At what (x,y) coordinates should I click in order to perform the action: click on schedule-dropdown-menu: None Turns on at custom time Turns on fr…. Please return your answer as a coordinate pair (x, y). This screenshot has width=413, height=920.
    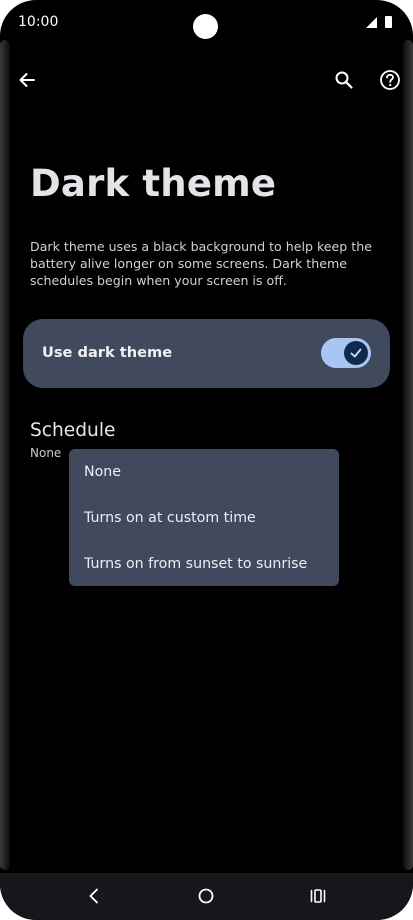
    Looking at the image, I should click on (204, 517).